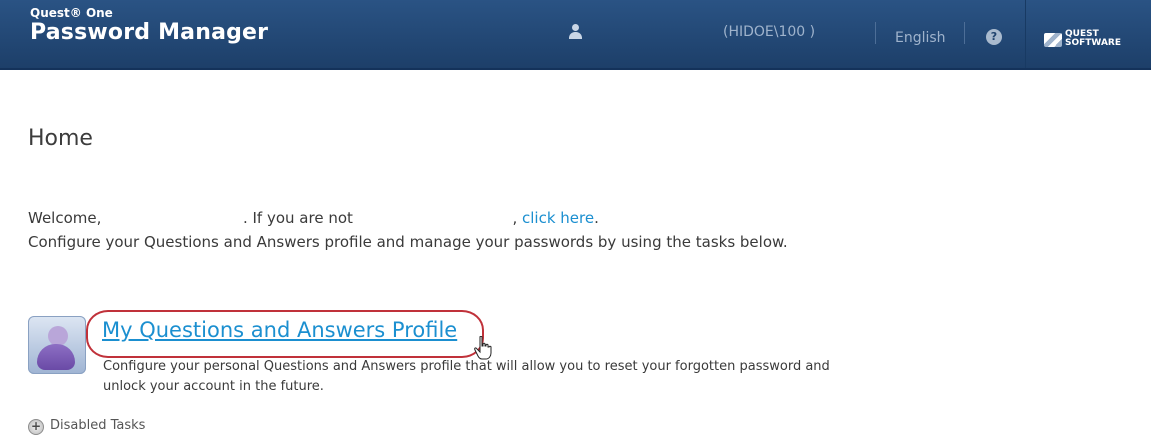 The image size is (1151, 442). I want to click on quest-logo-mark-icon, so click(1053, 40).